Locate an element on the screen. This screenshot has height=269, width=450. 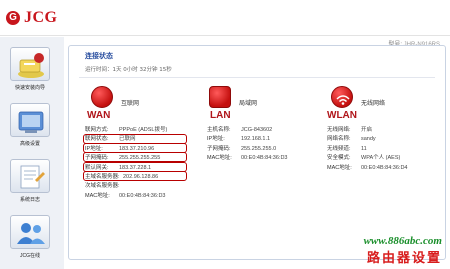
wifi-icon is located at coordinates (342, 97).